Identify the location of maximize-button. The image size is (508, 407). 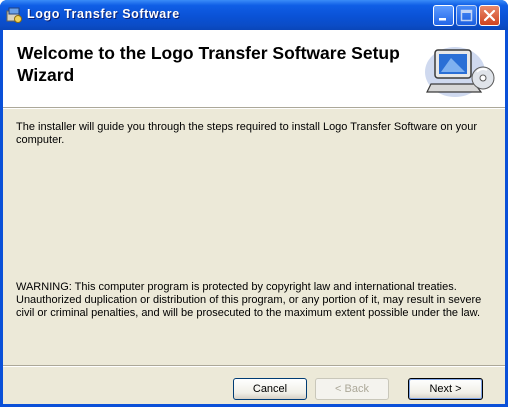
(466, 15).